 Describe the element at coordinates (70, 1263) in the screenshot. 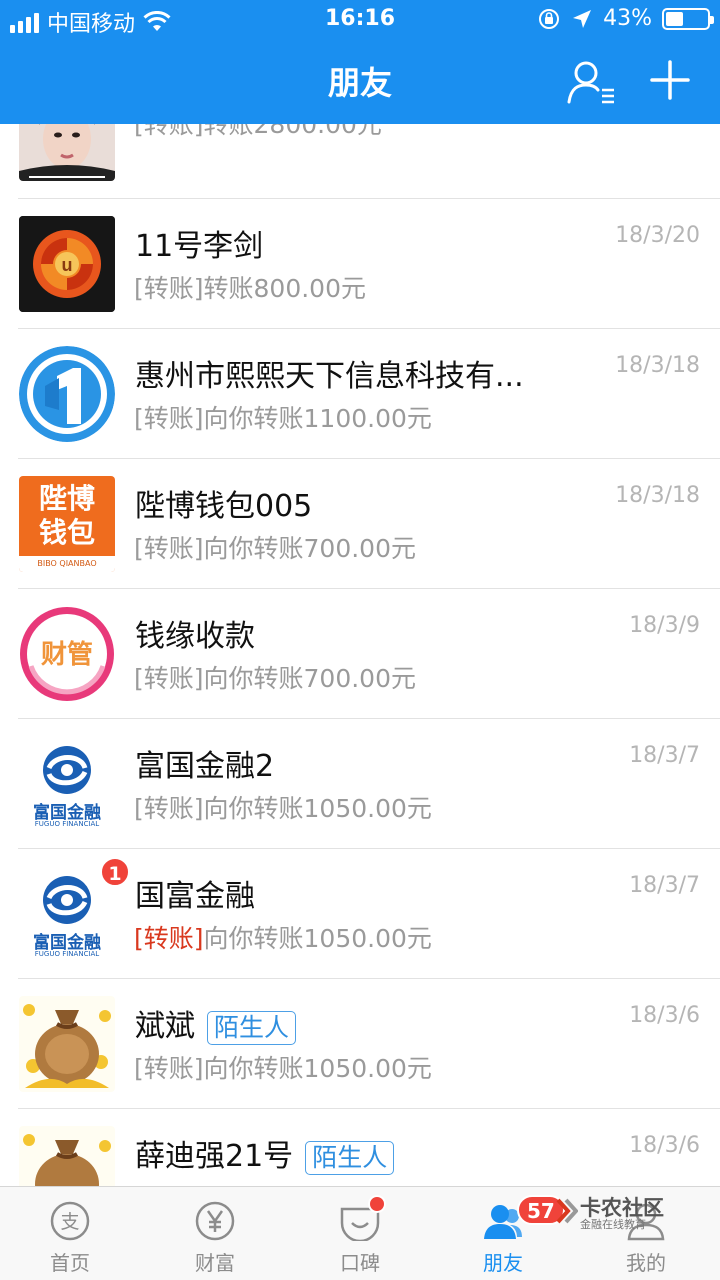

I see `tab-label: 首页` at that location.